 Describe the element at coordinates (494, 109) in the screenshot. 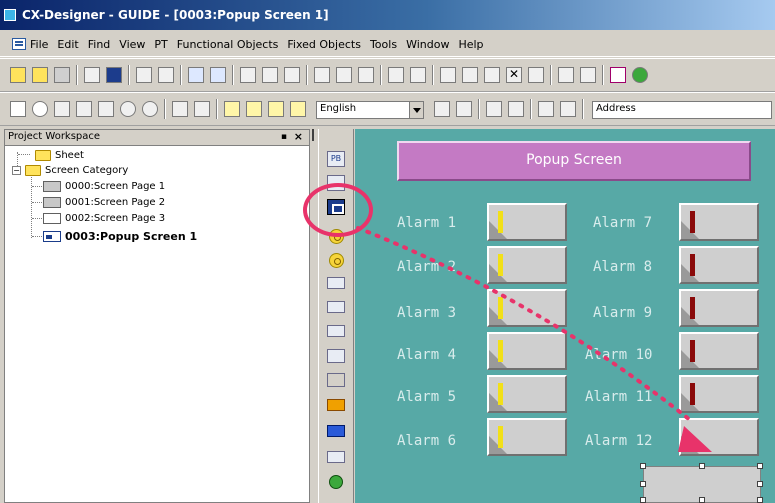

I see `page-switch-icon` at that location.